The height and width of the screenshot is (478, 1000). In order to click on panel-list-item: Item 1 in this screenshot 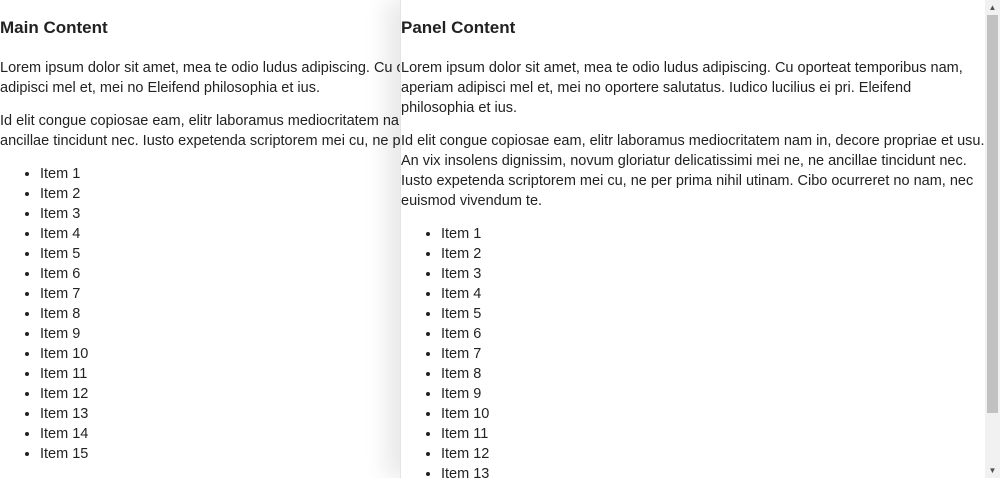, I will do `click(713, 234)`.